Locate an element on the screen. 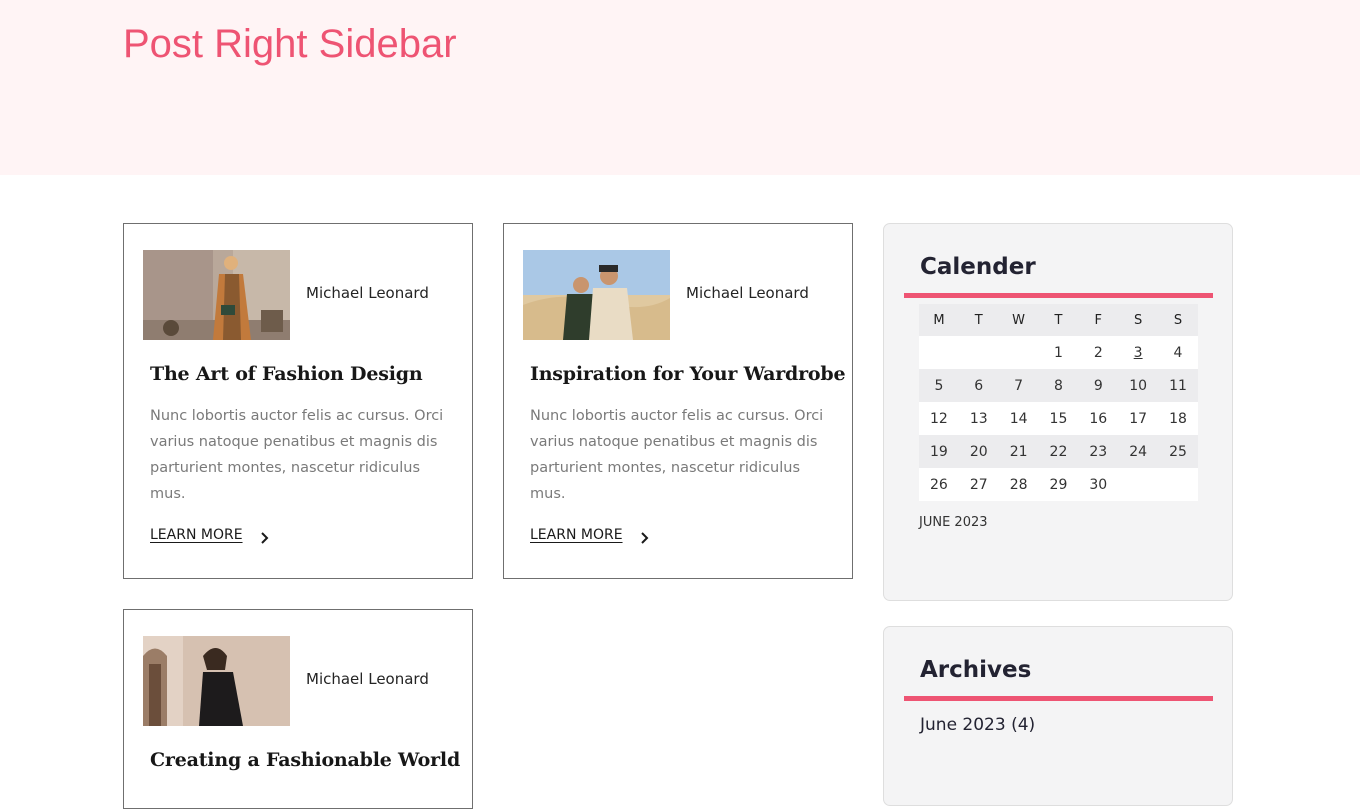 The image size is (1360, 809). calendar-day: 22 is located at coordinates (1058, 451).